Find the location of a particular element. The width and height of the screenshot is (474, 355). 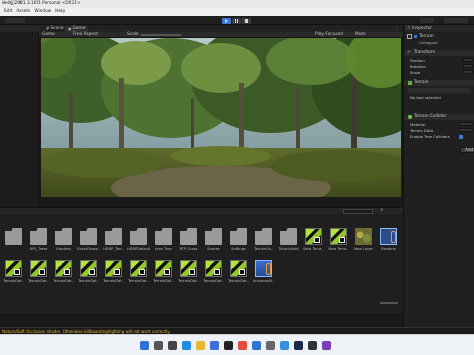

asset-tile: Jean Tree is located at coordinates (163, 243).